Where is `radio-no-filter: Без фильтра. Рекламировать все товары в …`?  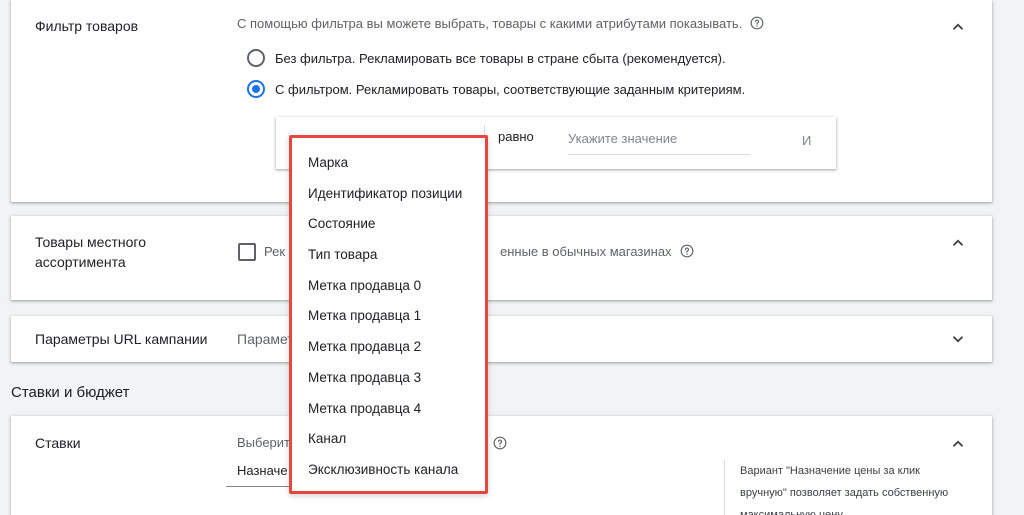
radio-no-filter: Без фильтра. Рекламировать все товары в … is located at coordinates (486, 58).